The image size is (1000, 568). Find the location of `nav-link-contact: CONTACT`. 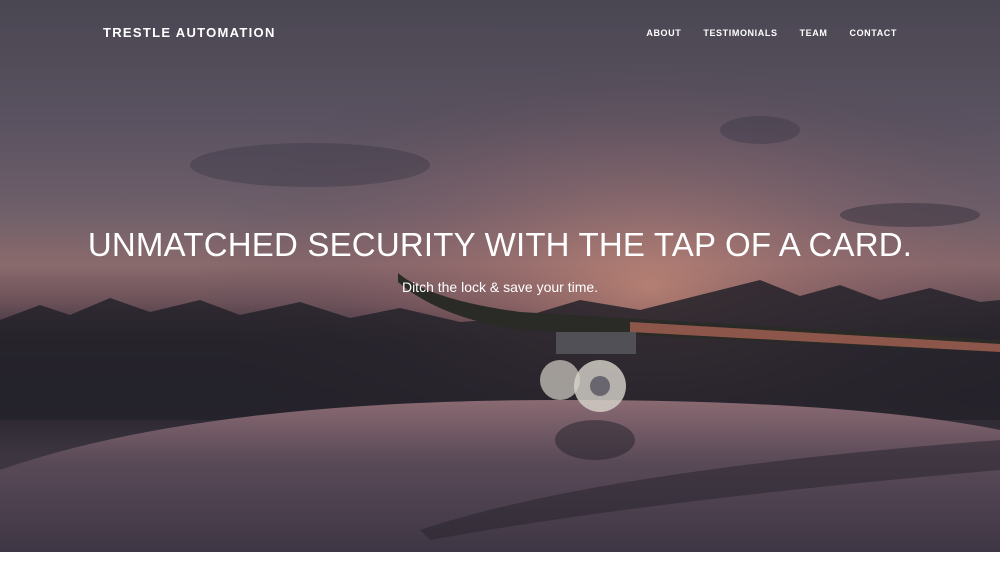

nav-link-contact: CONTACT is located at coordinates (873, 33).